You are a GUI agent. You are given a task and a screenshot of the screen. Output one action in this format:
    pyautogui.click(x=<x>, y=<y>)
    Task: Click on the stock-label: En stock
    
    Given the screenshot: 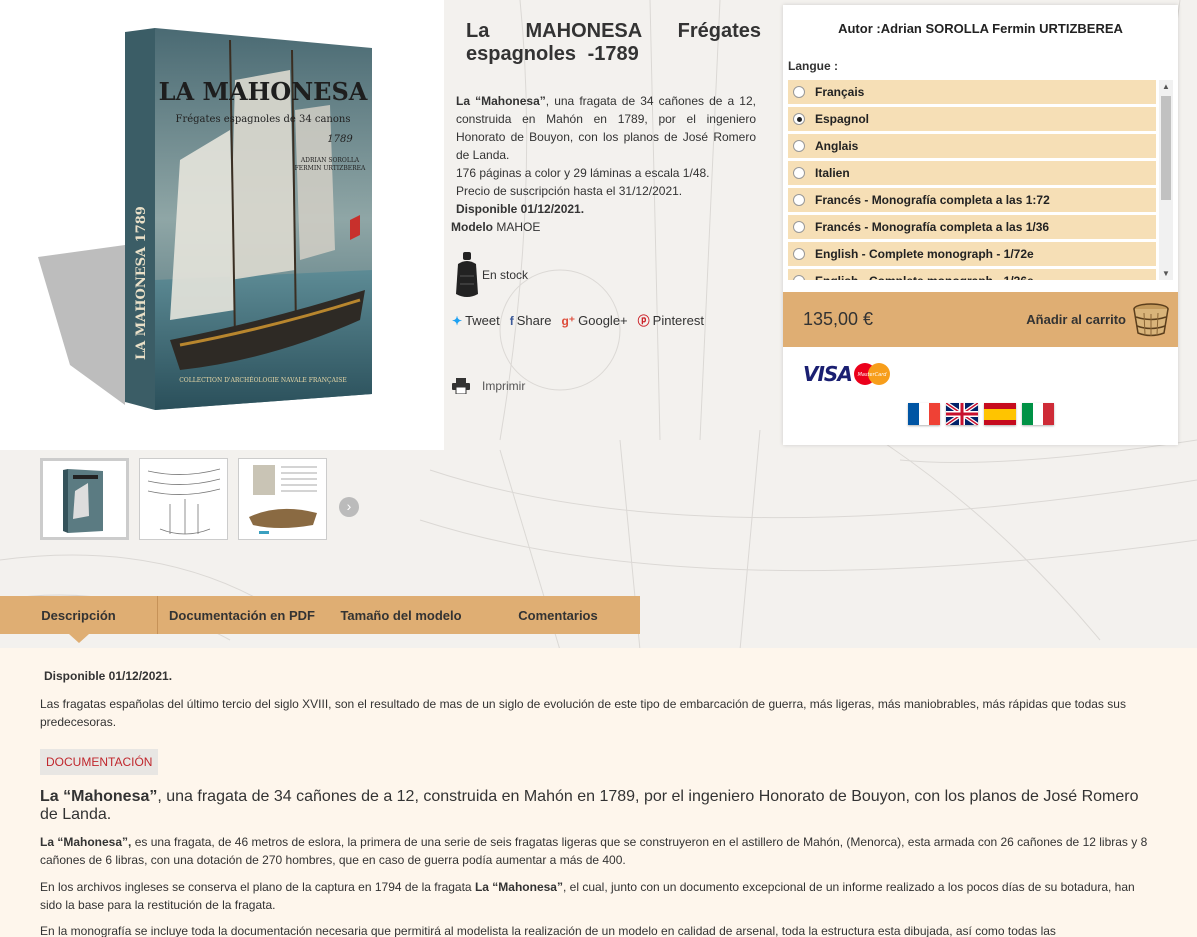 What is the action you would take?
    pyautogui.click(x=505, y=275)
    